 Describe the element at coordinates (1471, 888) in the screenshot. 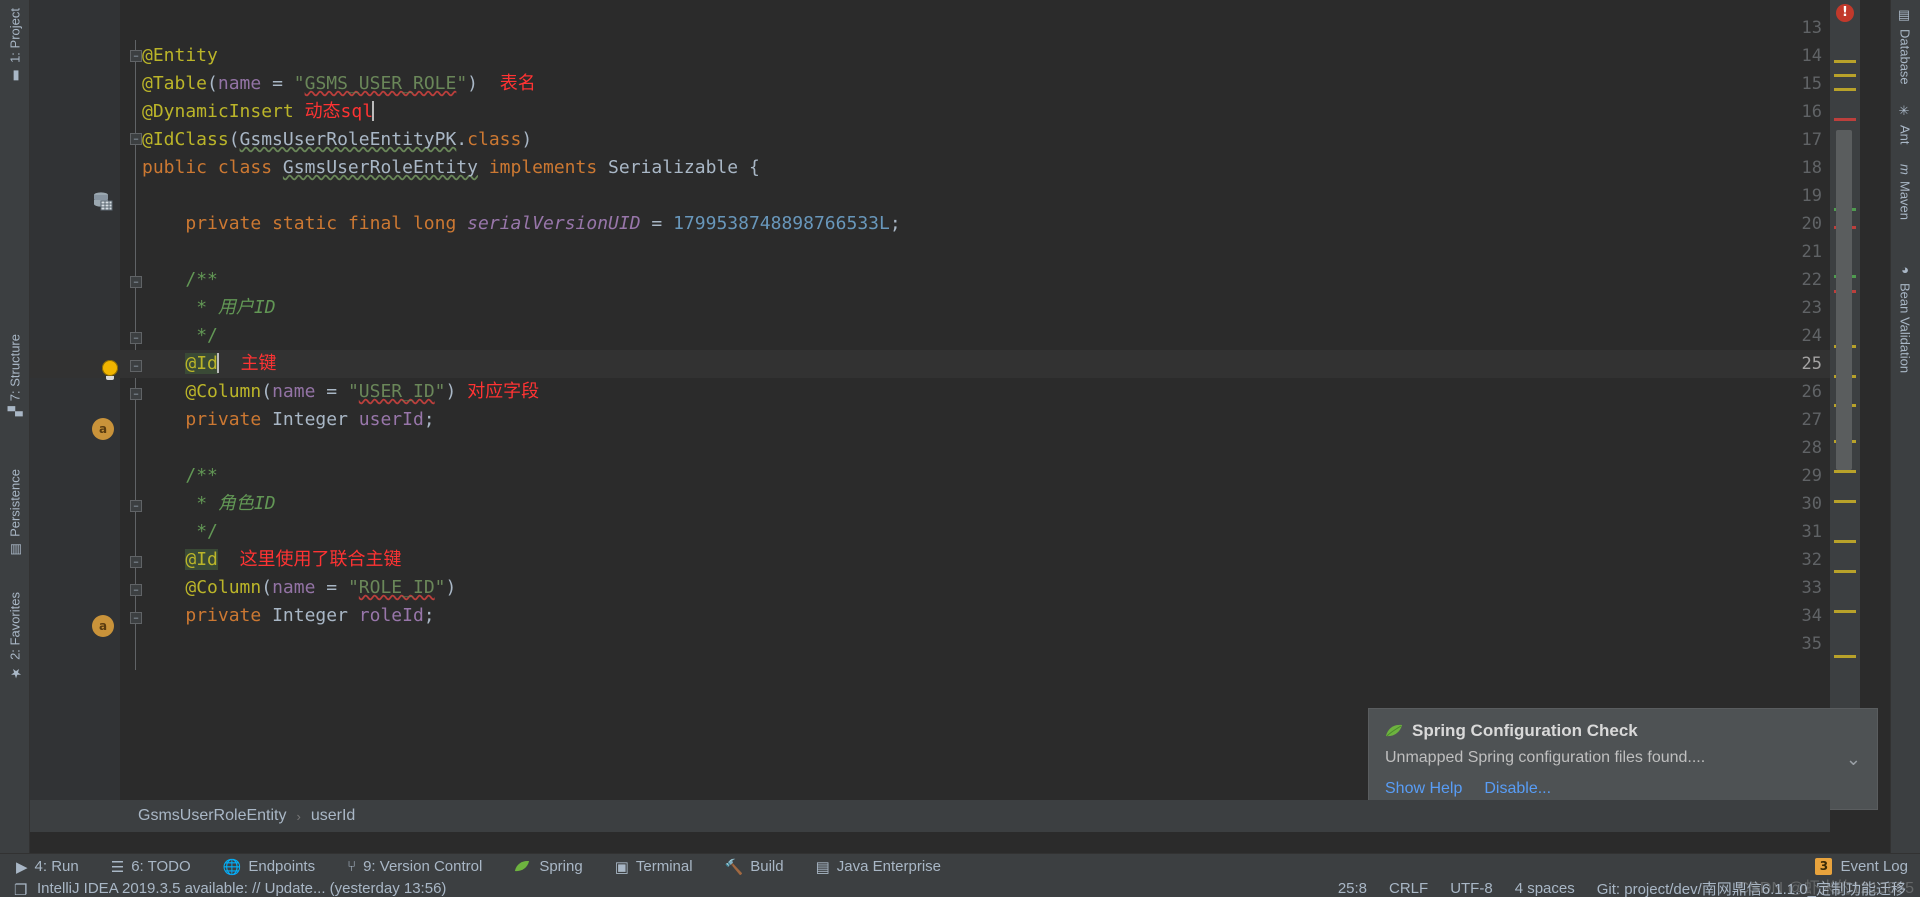

I see `file-encoding: UTF-8` at that location.